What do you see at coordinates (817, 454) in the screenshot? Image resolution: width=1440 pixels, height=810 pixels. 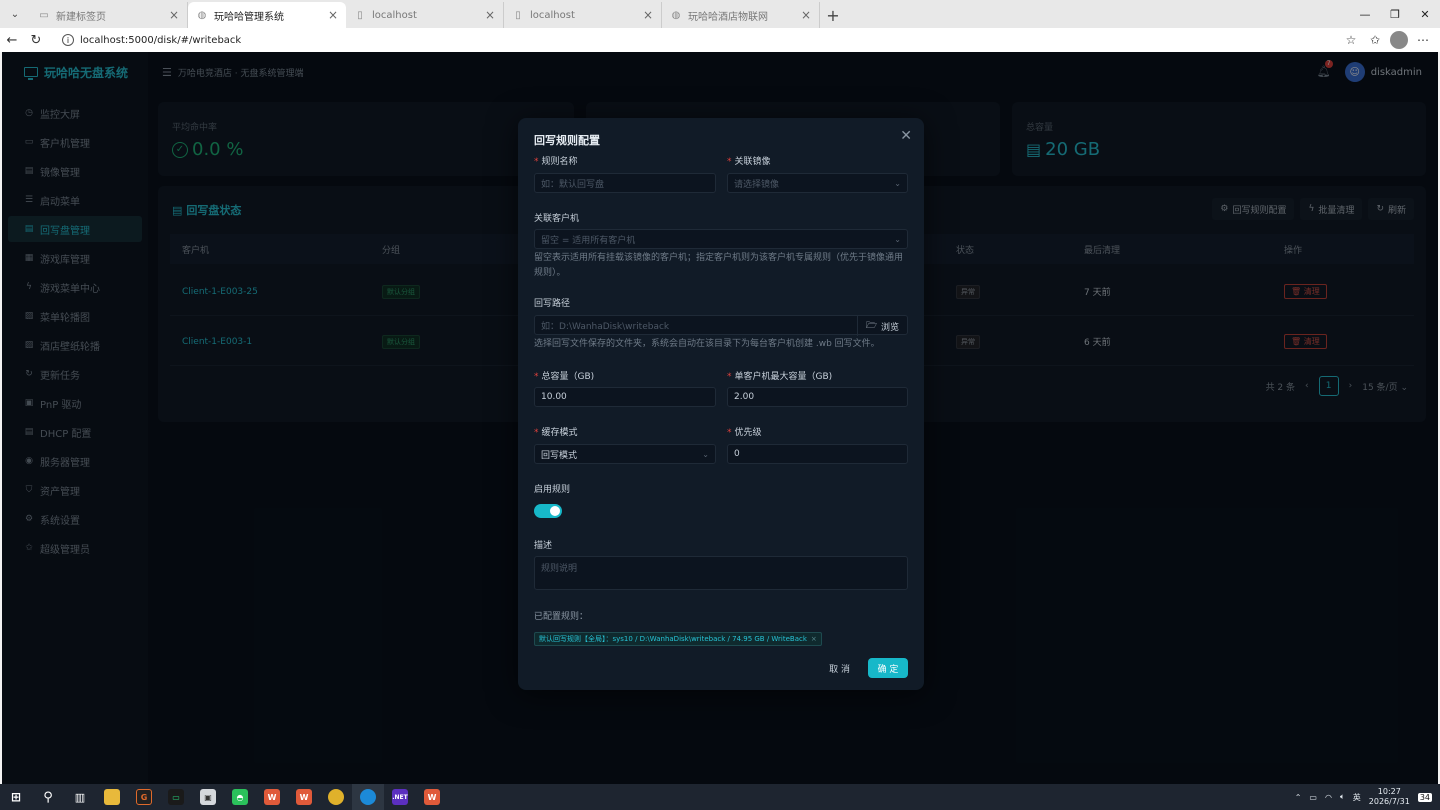 I see `priority-input: 0` at bounding box center [817, 454].